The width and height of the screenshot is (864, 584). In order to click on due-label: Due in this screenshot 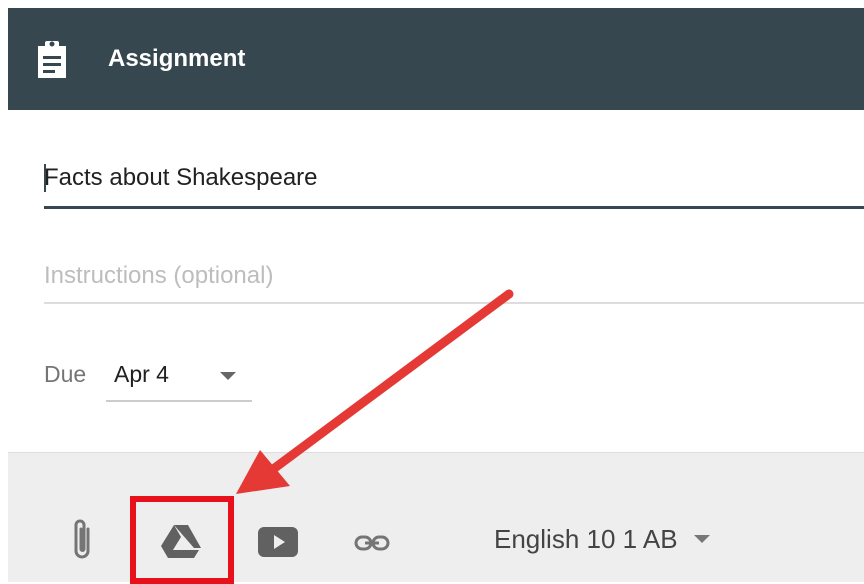, I will do `click(65, 374)`.